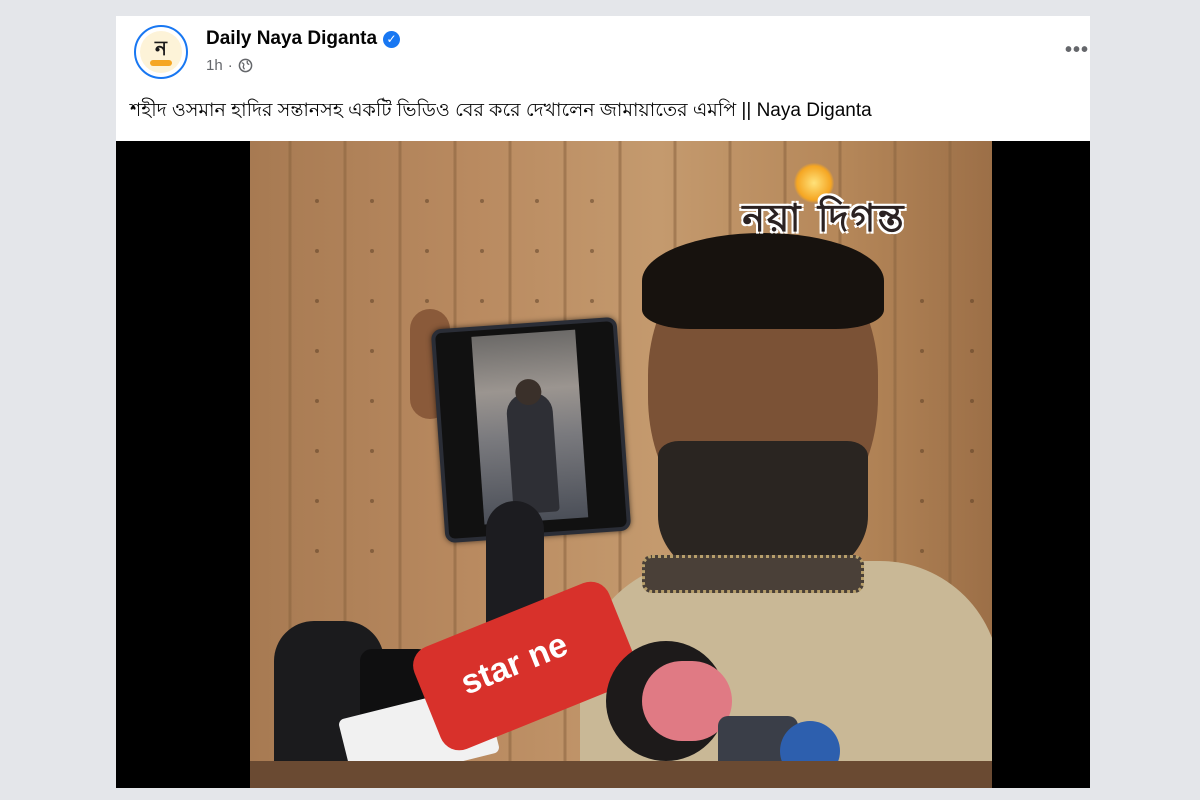 The image size is (1200, 800). Describe the element at coordinates (291, 39) in the screenshot. I see `page-name-link: Daily Naya Diganta` at that location.